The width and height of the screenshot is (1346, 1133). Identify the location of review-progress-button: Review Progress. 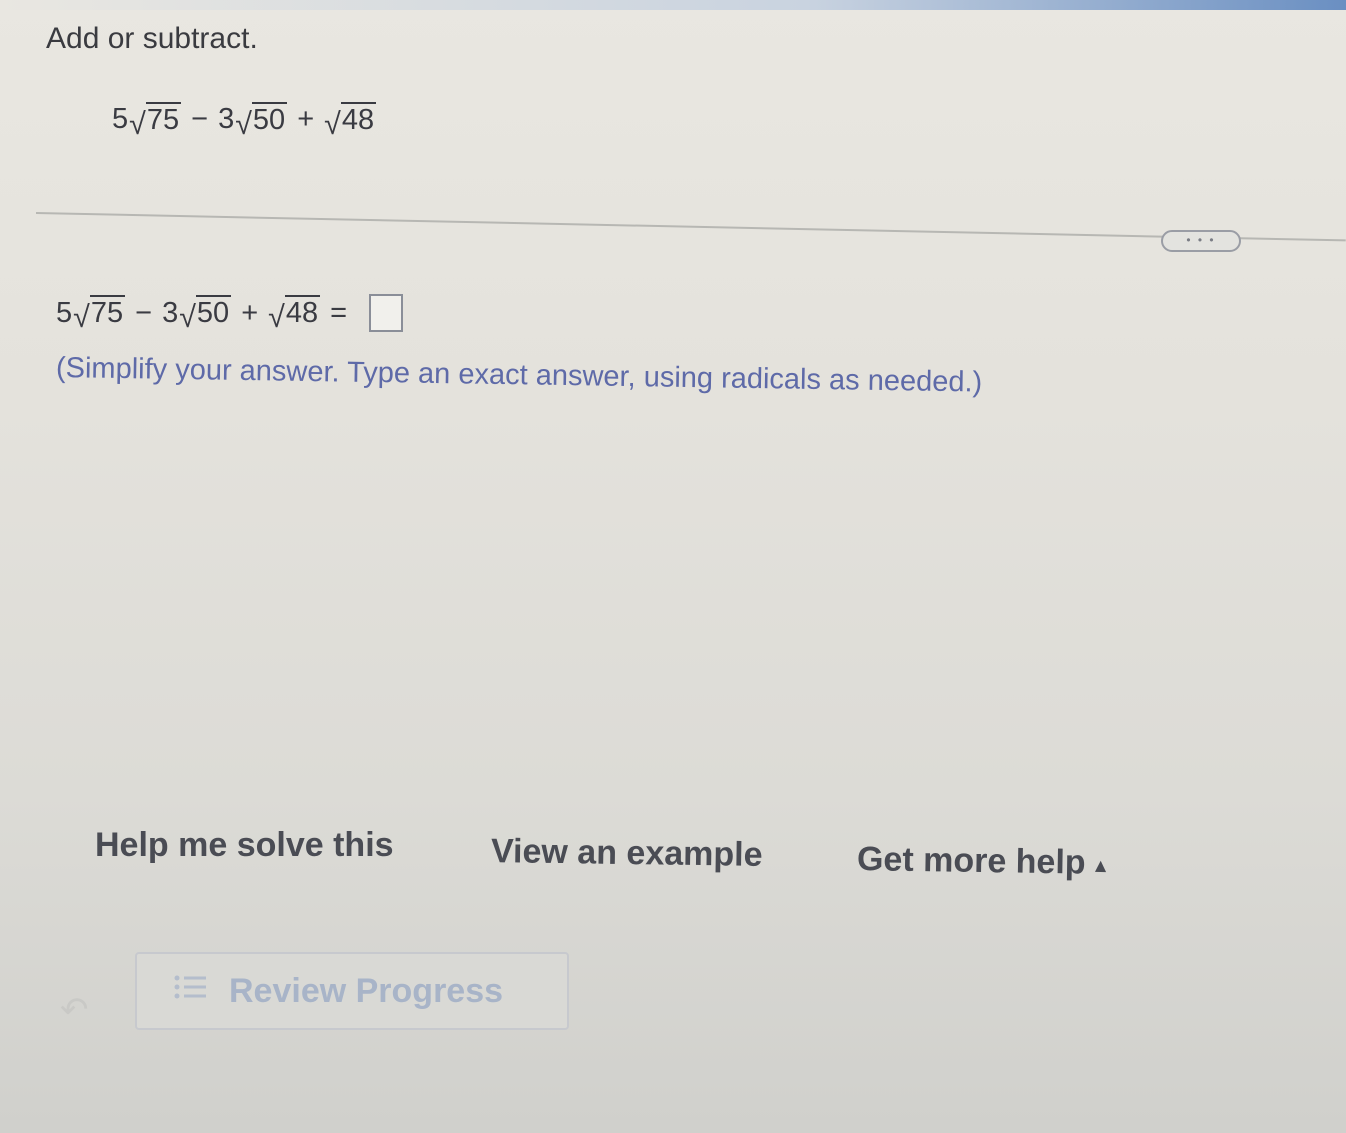
(352, 991).